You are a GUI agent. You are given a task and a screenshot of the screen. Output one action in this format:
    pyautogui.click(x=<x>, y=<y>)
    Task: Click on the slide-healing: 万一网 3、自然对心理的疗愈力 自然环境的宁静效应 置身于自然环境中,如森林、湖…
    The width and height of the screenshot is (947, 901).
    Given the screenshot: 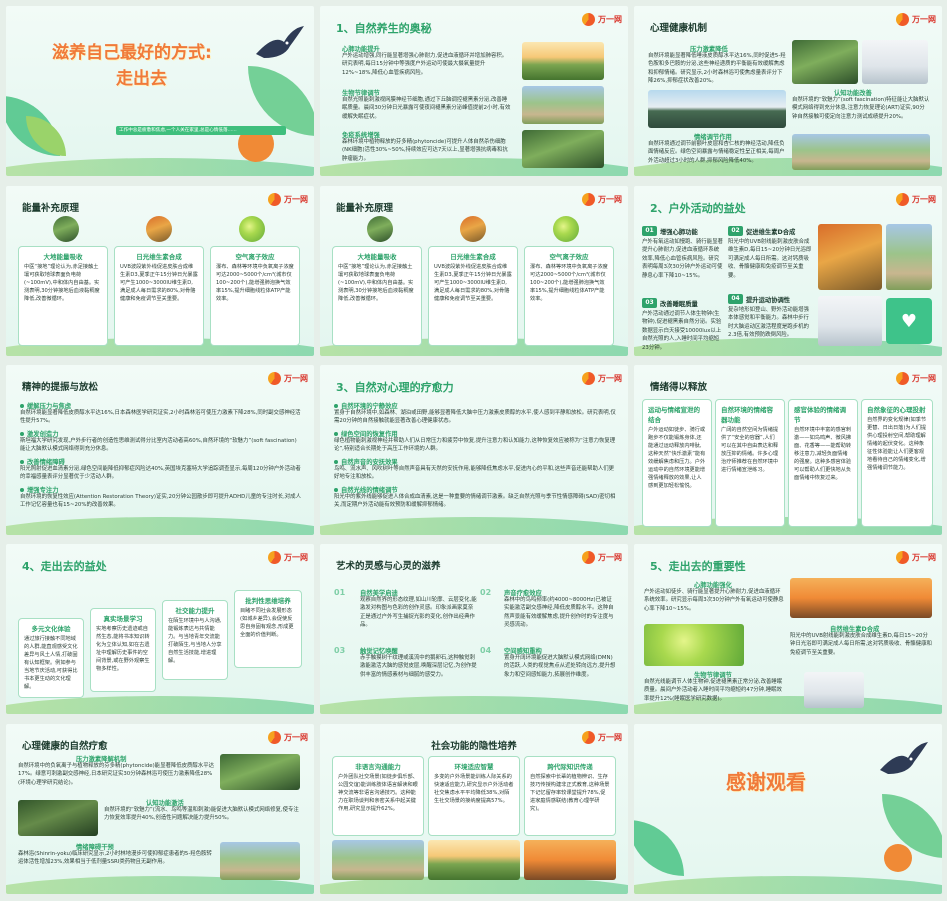 What is the action you would take?
    pyautogui.click(x=474, y=450)
    